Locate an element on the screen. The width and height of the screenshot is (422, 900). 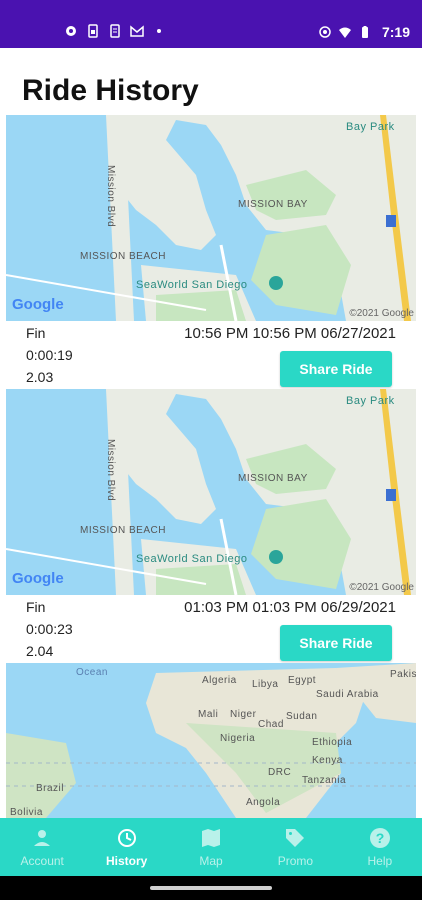
nav-label: Account is located at coordinates (42, 861).